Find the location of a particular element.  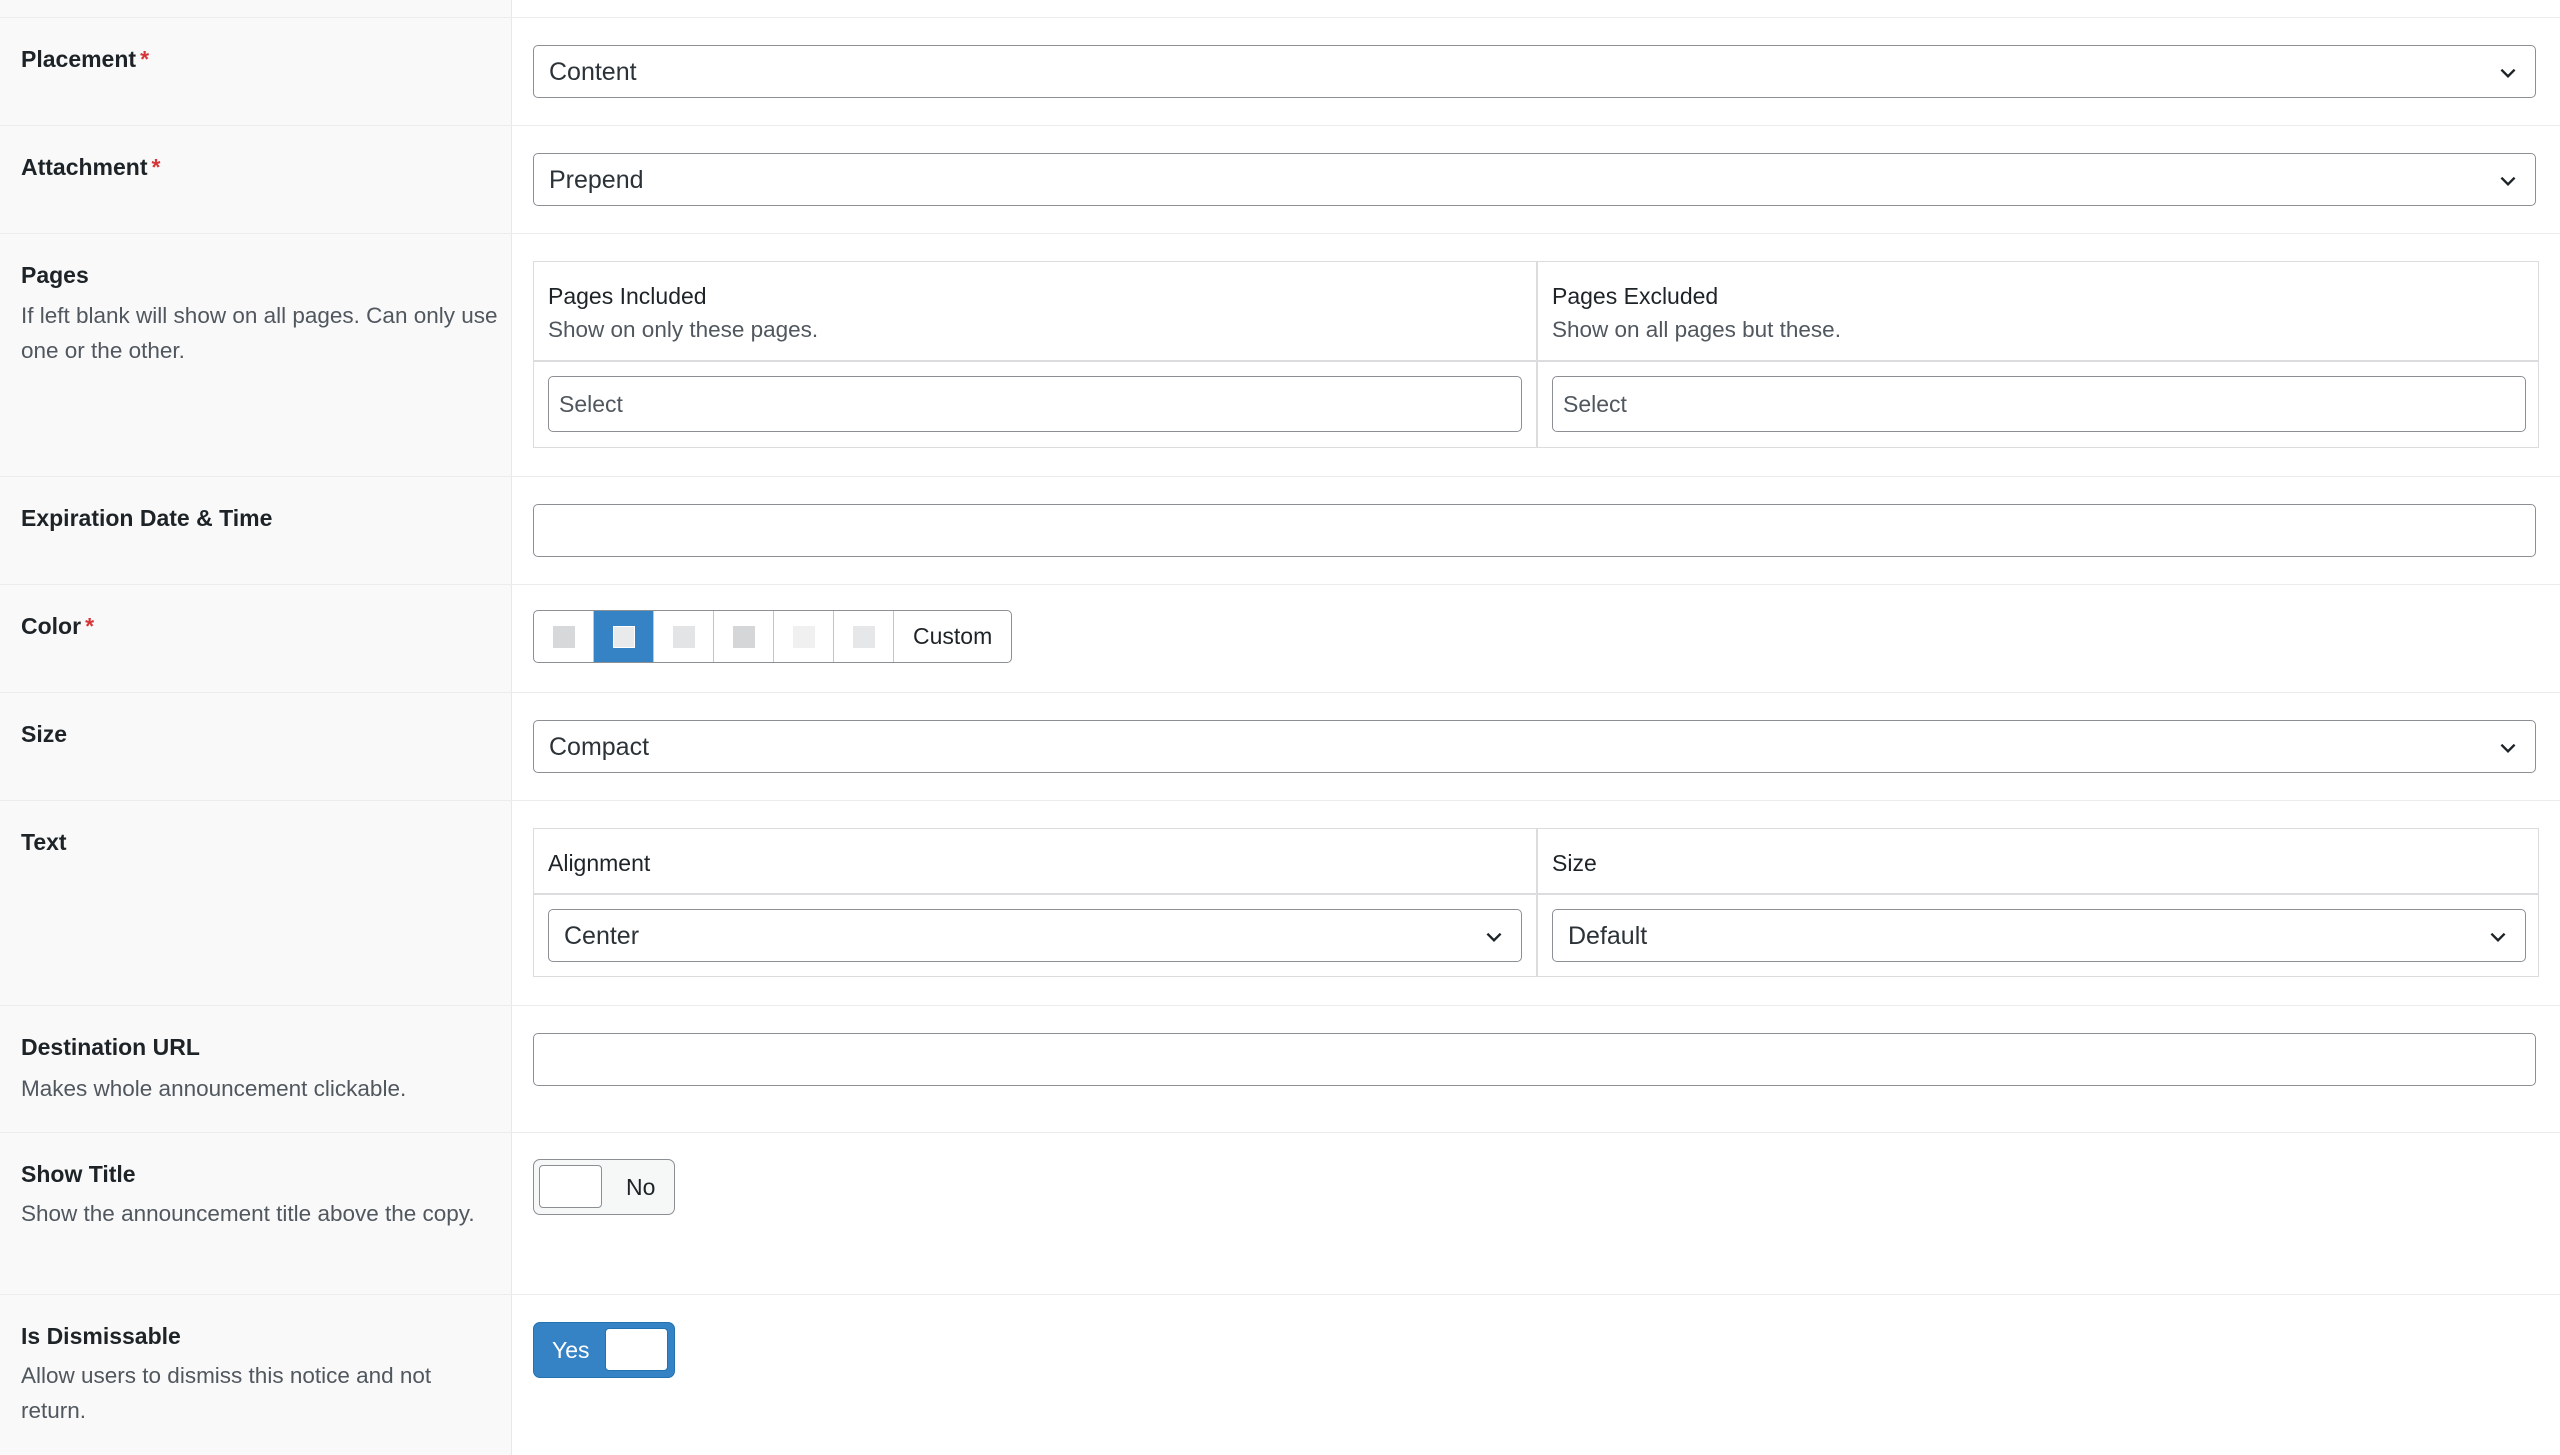

row-expiration: Expiration Date & Time is located at coordinates (1280, 530).